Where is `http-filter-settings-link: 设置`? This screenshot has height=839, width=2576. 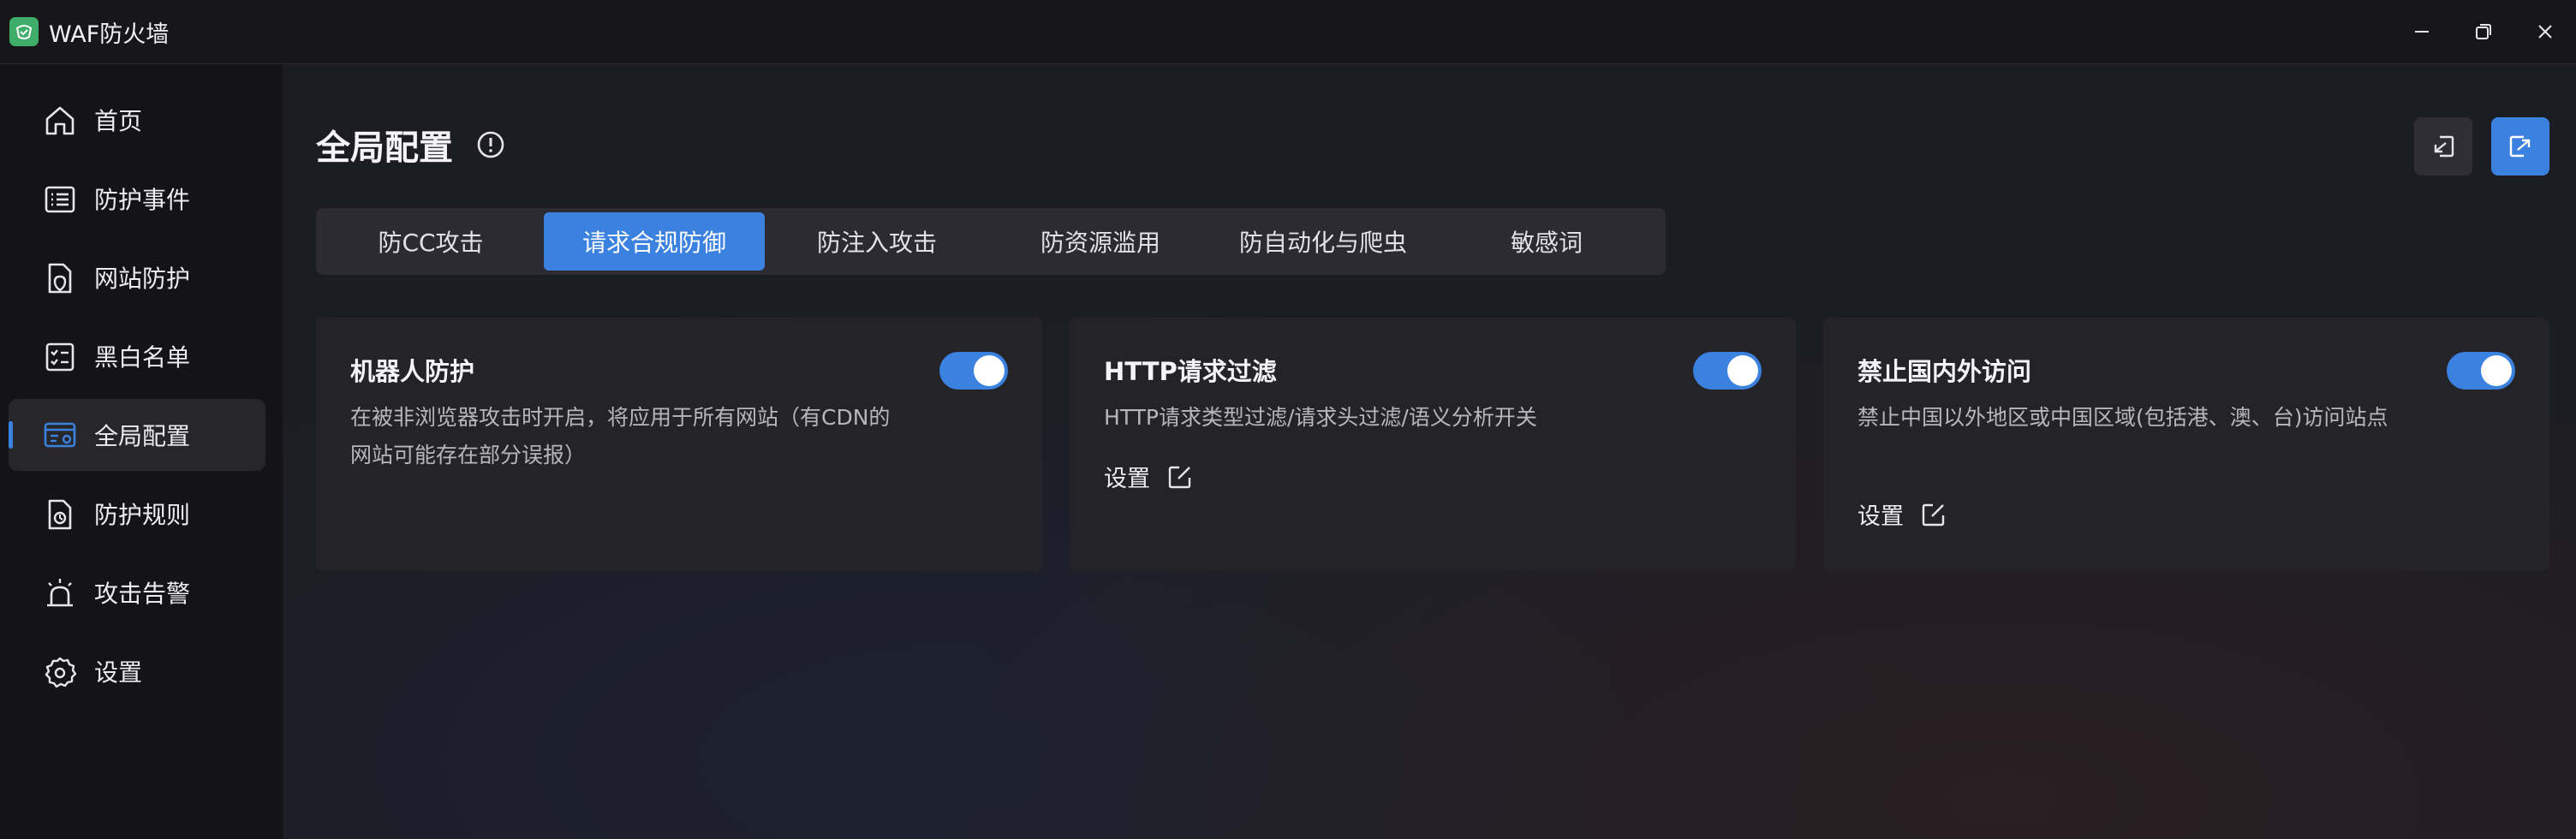 http-filter-settings-link: 设置 is located at coordinates (1148, 477).